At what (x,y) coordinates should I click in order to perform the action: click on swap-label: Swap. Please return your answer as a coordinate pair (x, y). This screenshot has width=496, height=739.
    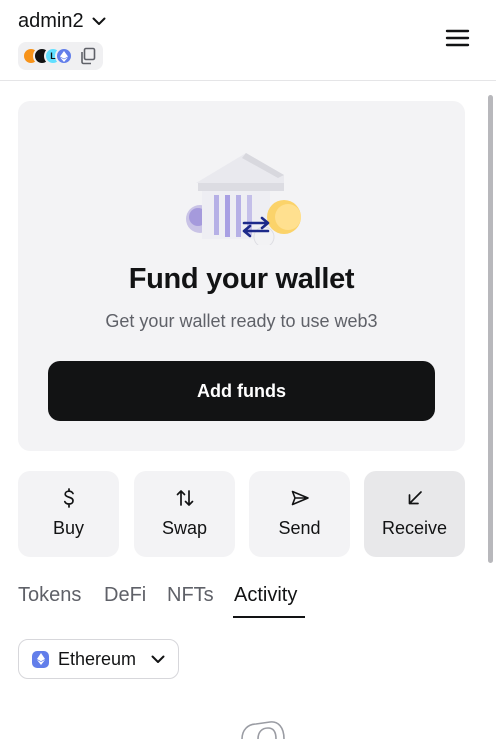
    Looking at the image, I should click on (184, 528).